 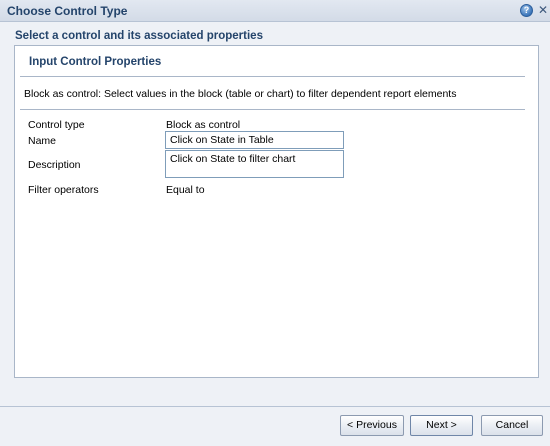 I want to click on close-icon: ✕, so click(x=543, y=10).